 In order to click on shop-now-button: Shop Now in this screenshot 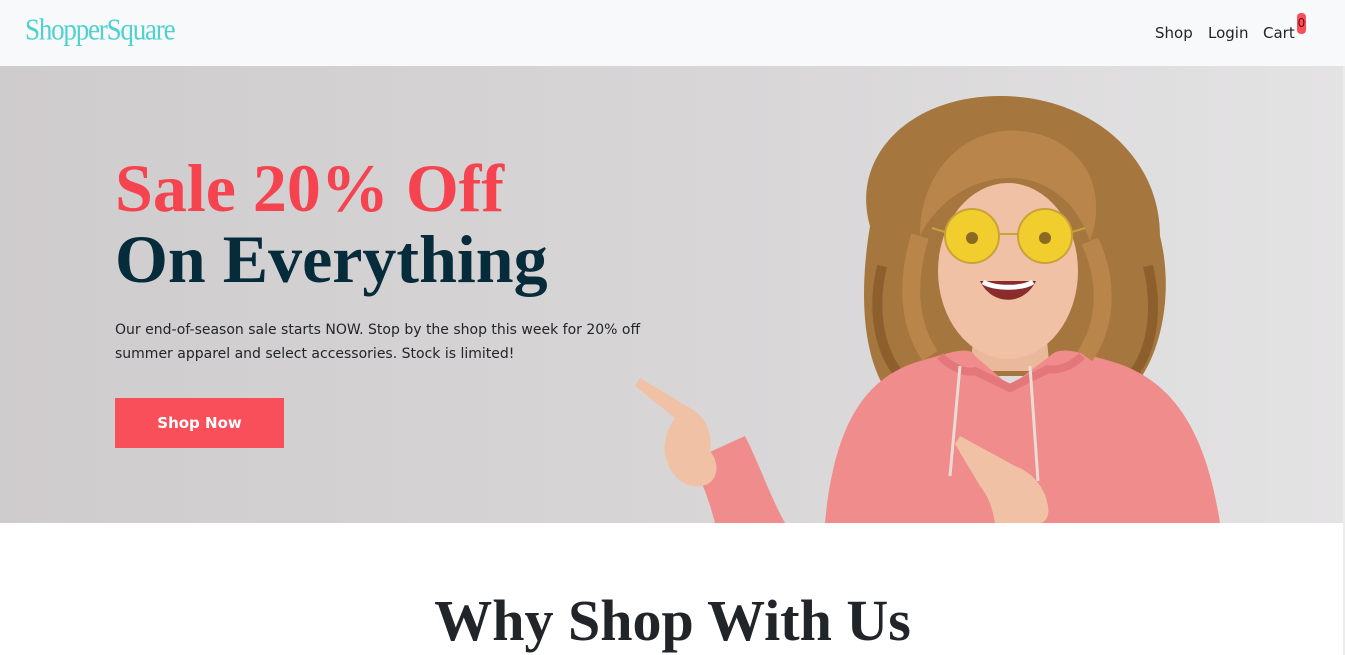, I will do `click(199, 423)`.